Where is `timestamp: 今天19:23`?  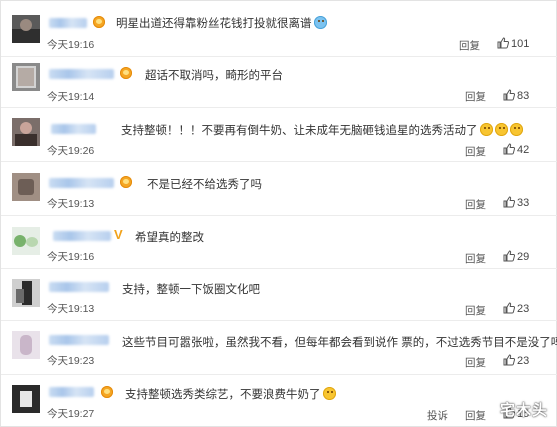 timestamp: 今天19:23 is located at coordinates (71, 361).